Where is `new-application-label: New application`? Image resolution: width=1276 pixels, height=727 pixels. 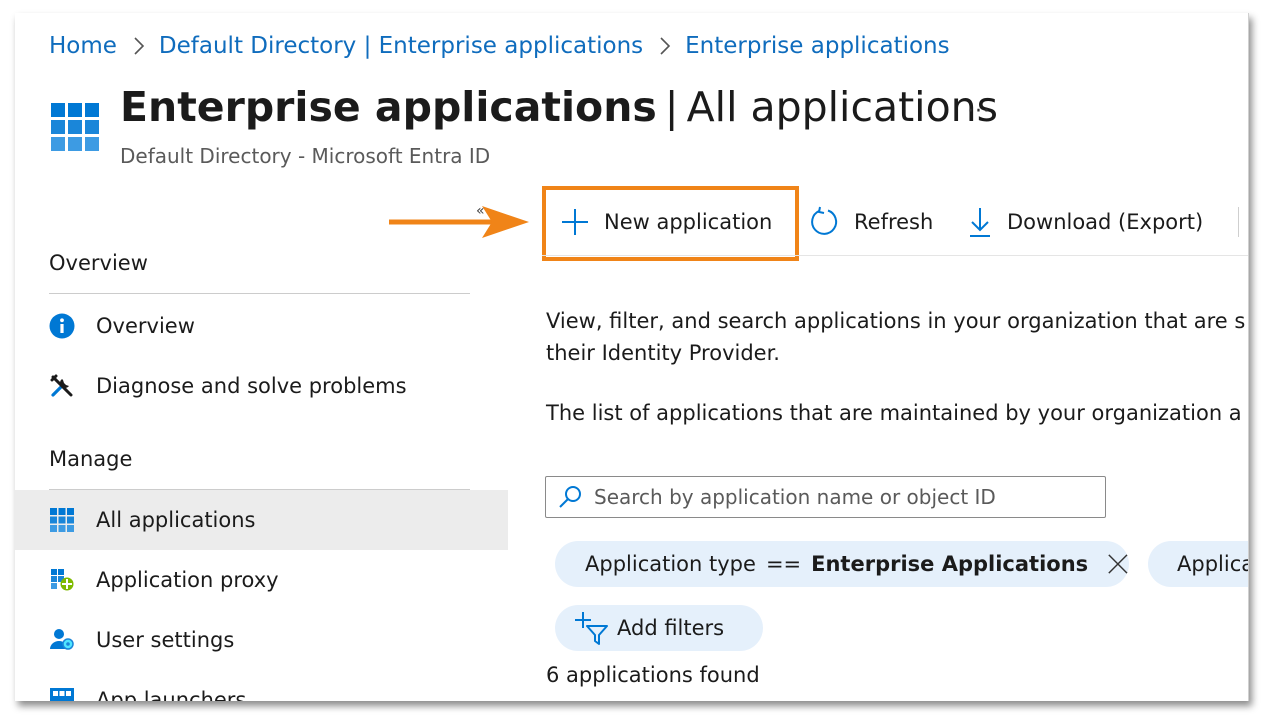 new-application-label: New application is located at coordinates (688, 222).